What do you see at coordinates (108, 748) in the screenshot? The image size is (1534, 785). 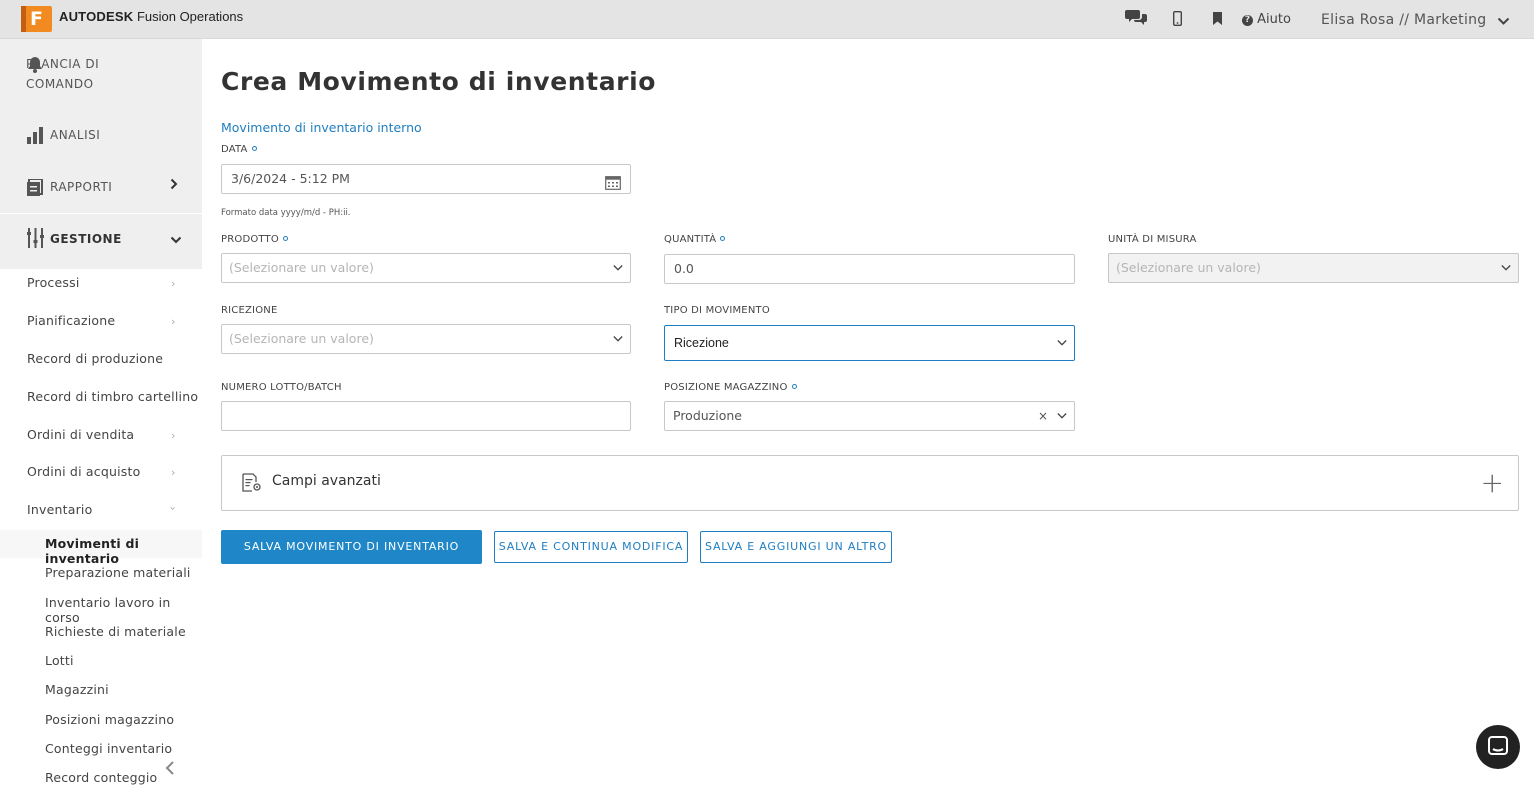 I see `sidebar-sub-inventory-counts: Conteggi inventario` at bounding box center [108, 748].